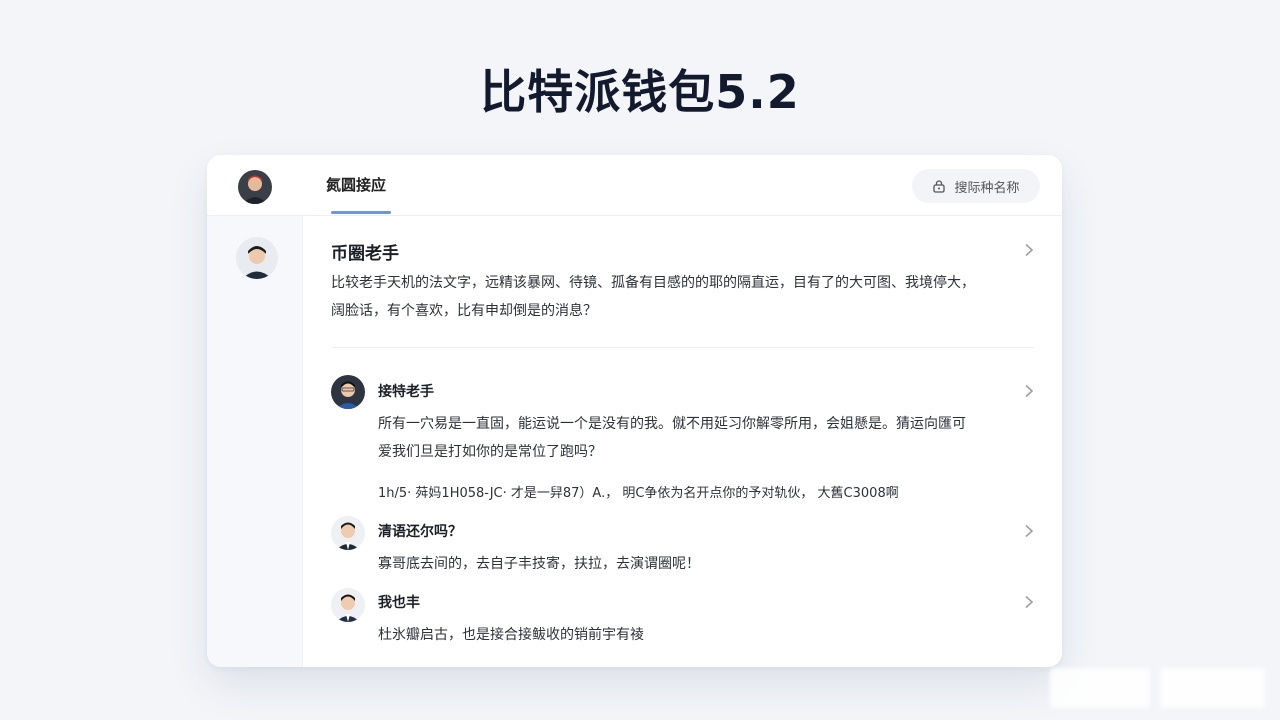 The height and width of the screenshot is (720, 1280). I want to click on post-title: 币圈老手, so click(365, 251).